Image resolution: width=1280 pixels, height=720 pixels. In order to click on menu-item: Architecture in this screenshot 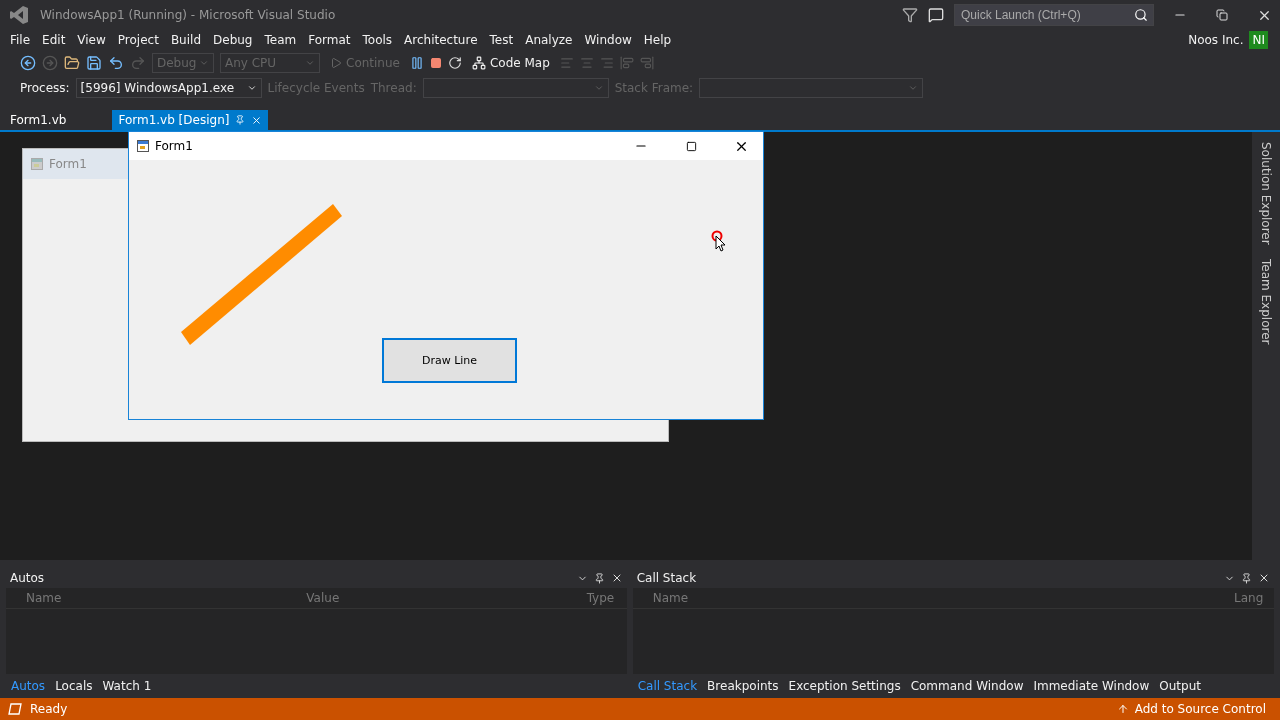, I will do `click(441, 40)`.